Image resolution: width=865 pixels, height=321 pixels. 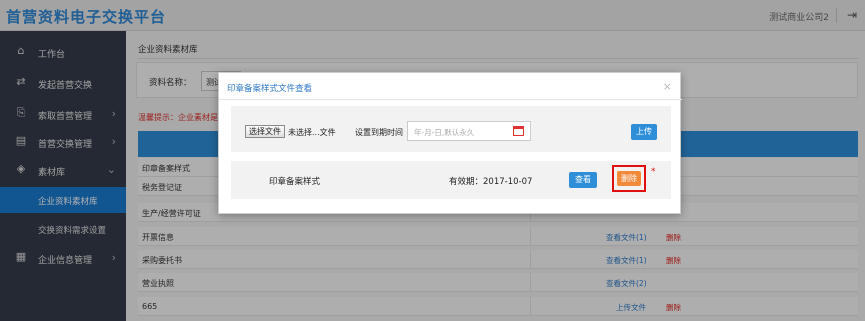 I want to click on divider, so click(x=450, y=99).